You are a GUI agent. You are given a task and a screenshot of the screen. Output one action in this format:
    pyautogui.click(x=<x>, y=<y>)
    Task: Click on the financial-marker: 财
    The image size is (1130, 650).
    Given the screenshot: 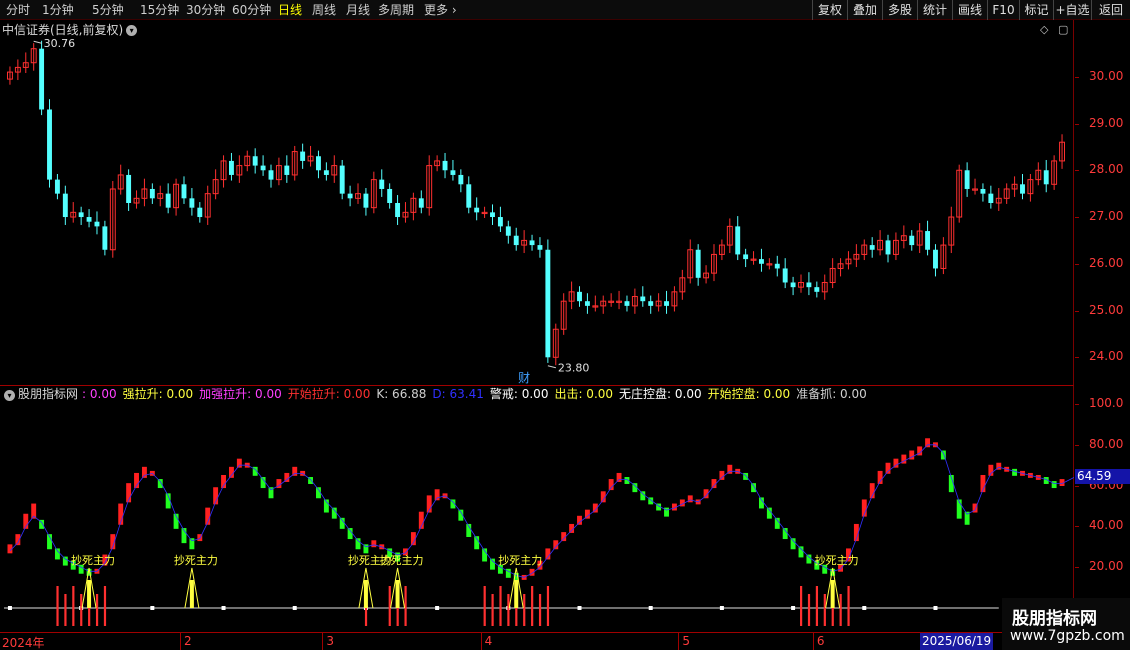 What is the action you would take?
    pyautogui.click(x=524, y=378)
    